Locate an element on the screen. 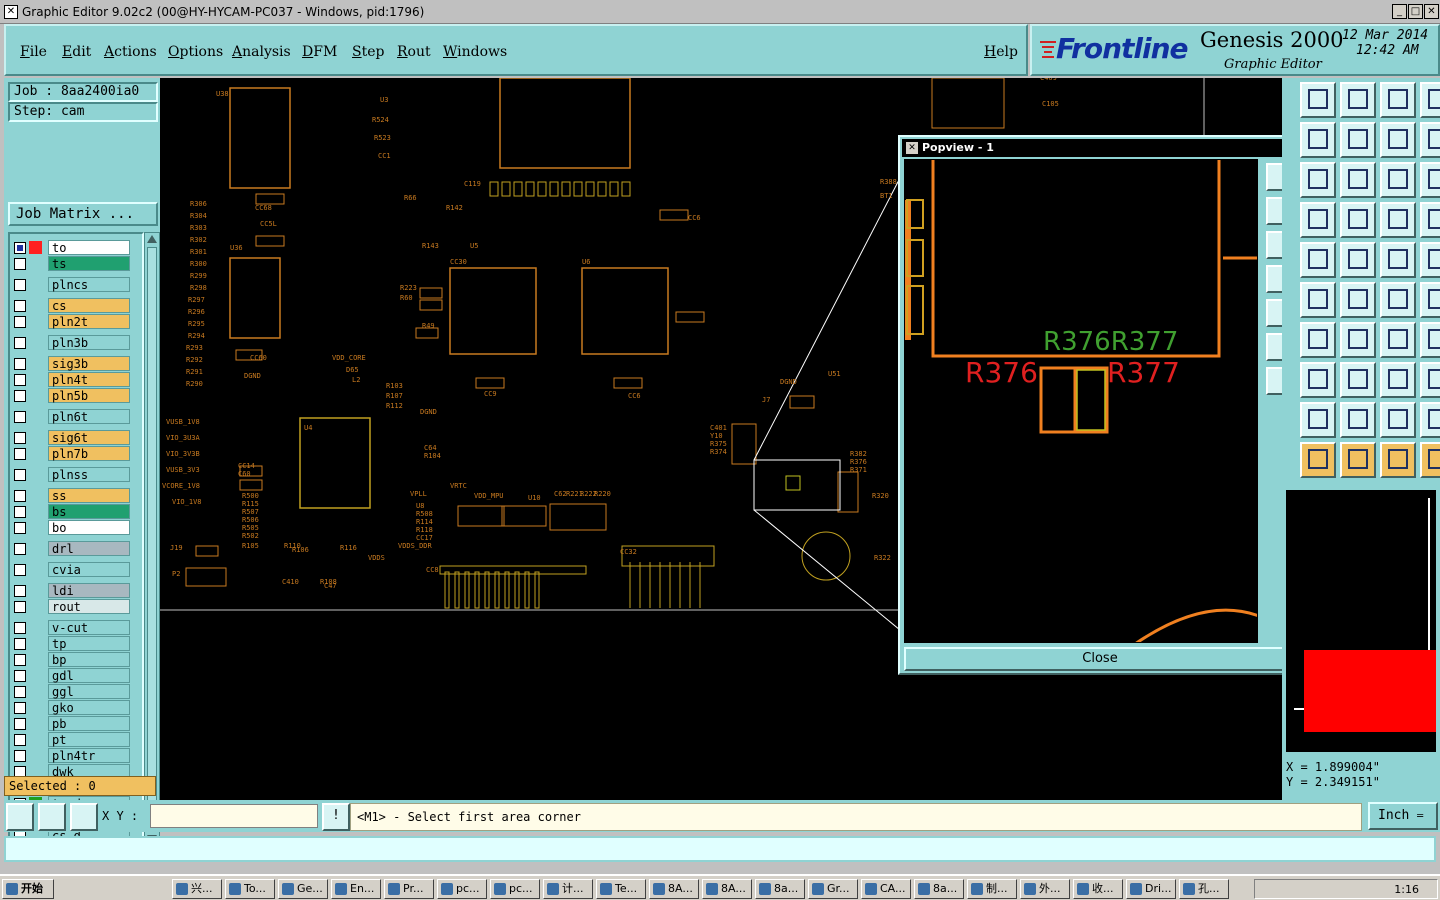 Image resolution: width=1440 pixels, height=900 pixels. paste-icon is located at coordinates (1358, 140).